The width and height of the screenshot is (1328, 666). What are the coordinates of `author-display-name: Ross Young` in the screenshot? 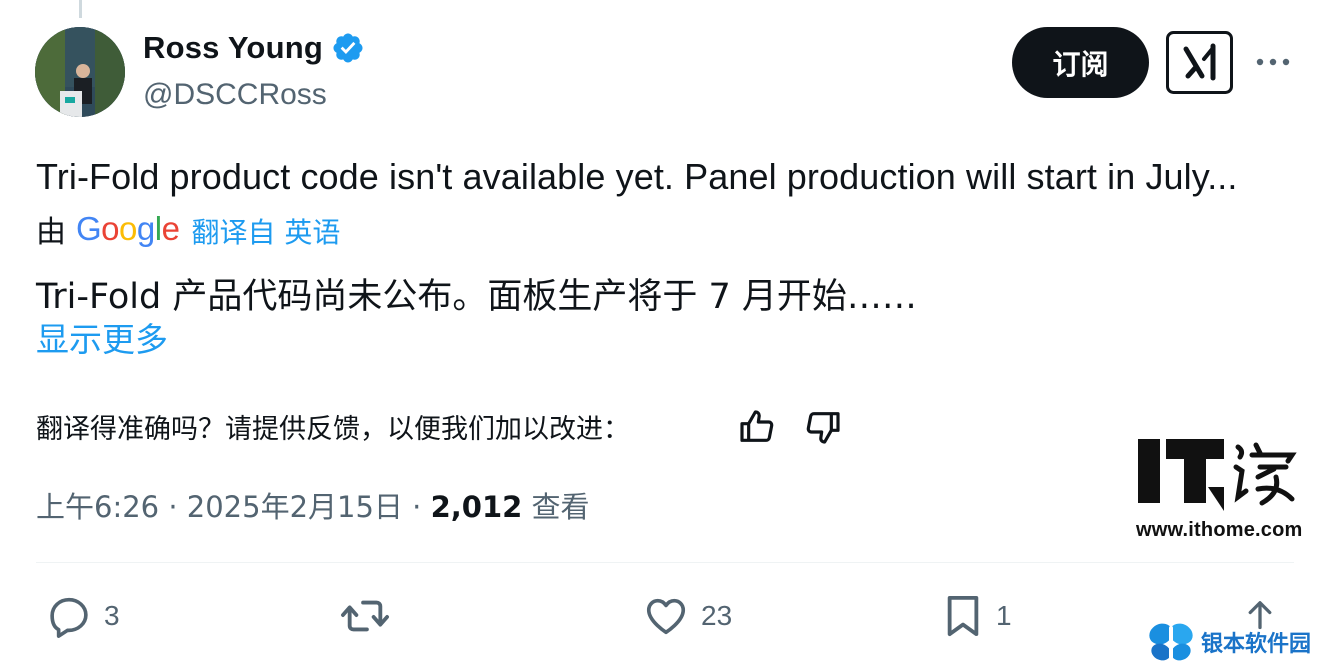 It's located at (233, 48).